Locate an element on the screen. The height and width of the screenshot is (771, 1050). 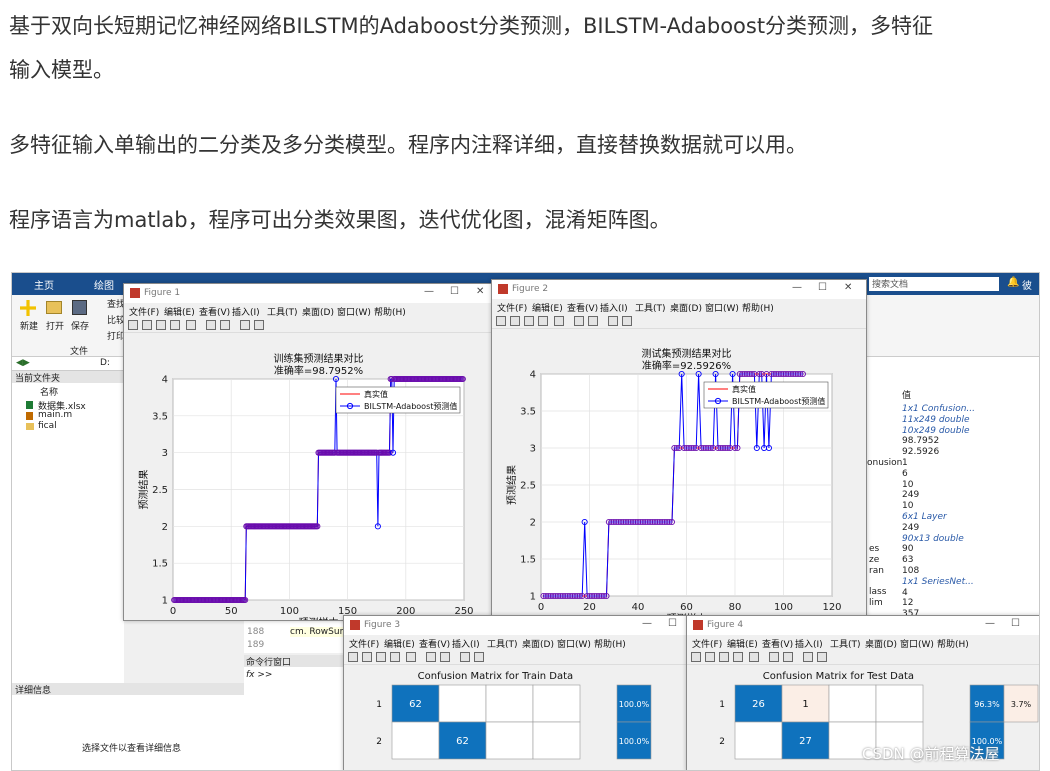
open-folder-icon is located at coordinates (54, 307).